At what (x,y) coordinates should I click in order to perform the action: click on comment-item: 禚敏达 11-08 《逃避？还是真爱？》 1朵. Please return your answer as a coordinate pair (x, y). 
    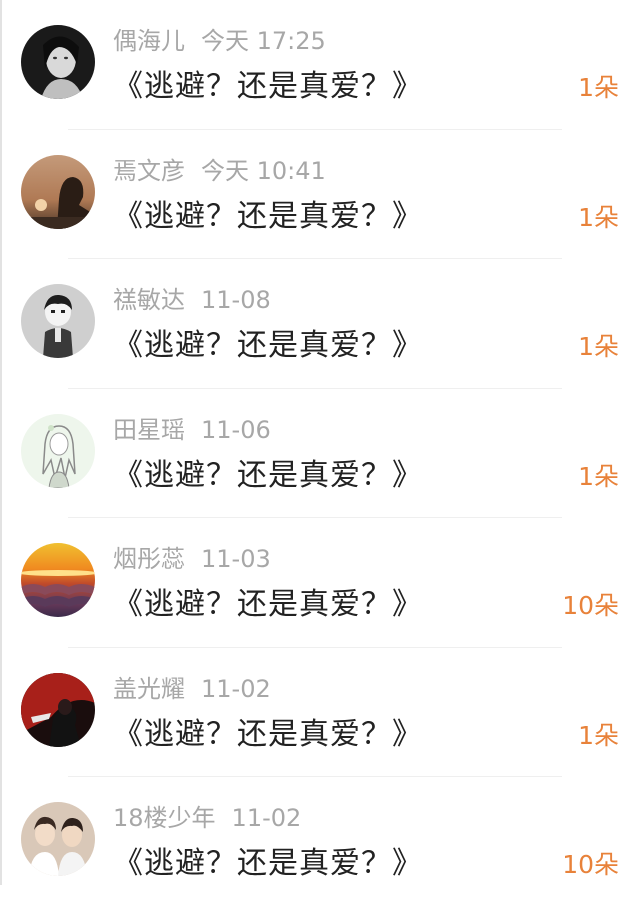
    Looking at the image, I should click on (320, 324).